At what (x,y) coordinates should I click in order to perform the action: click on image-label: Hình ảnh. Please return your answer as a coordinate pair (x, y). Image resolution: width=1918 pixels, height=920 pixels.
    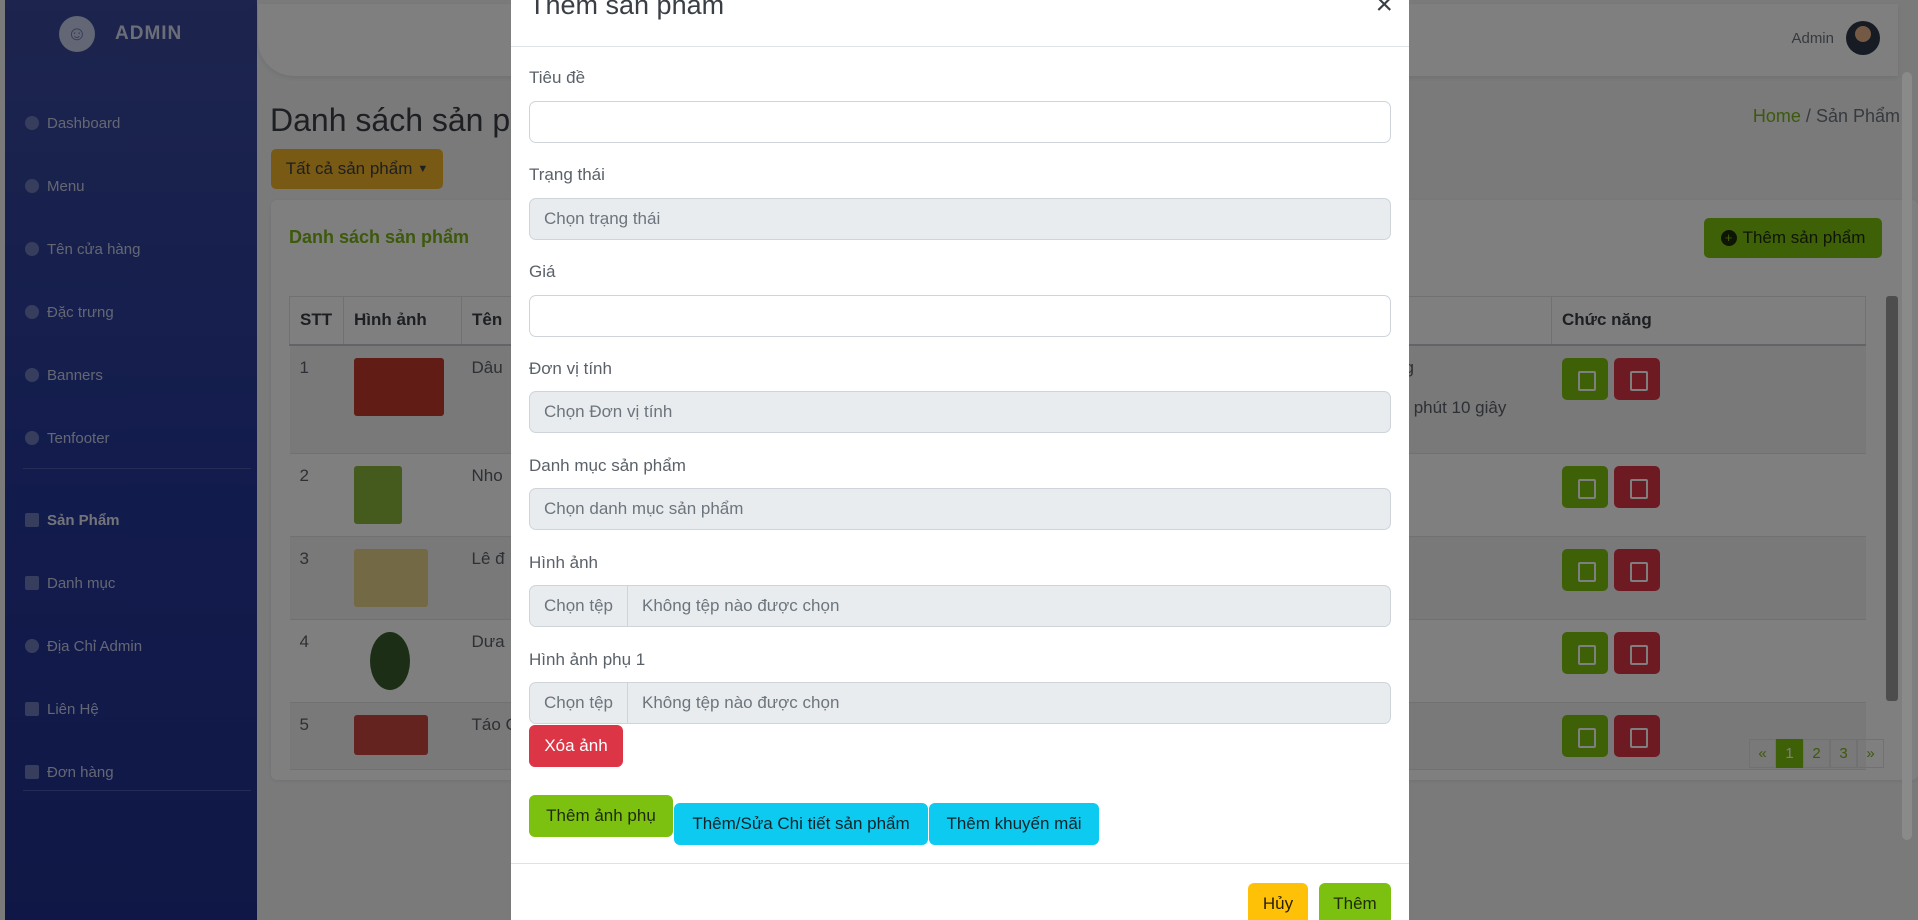
    Looking at the image, I should click on (563, 562).